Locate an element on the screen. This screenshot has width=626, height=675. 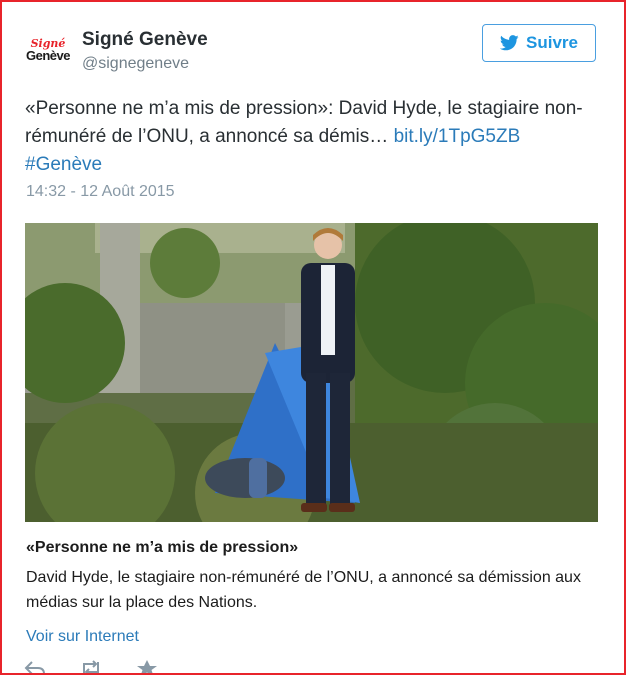
avatar: Signé Genève is located at coordinates (48, 50).